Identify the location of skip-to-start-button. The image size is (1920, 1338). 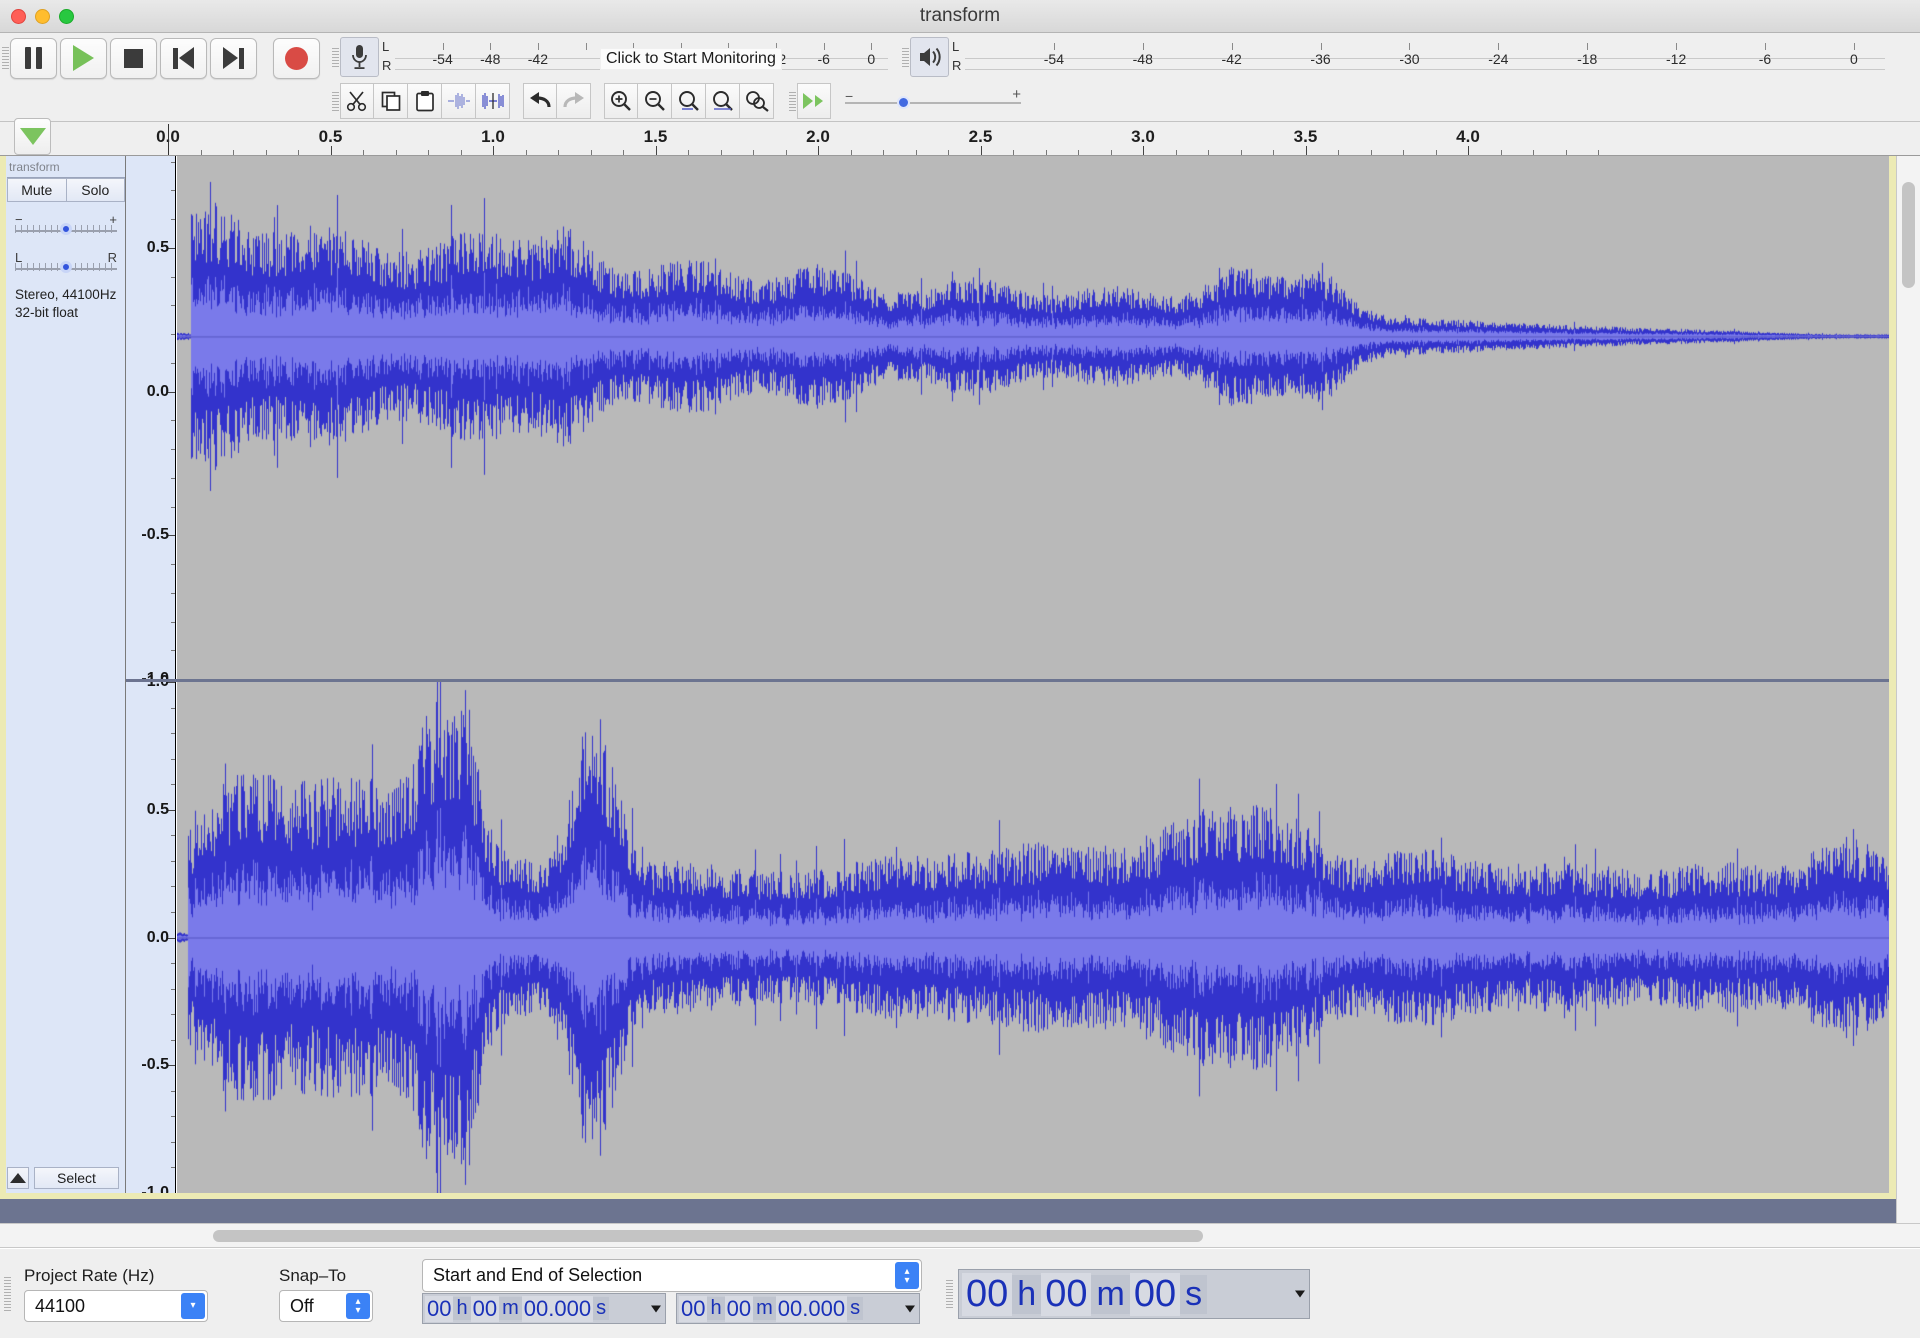
(183, 58).